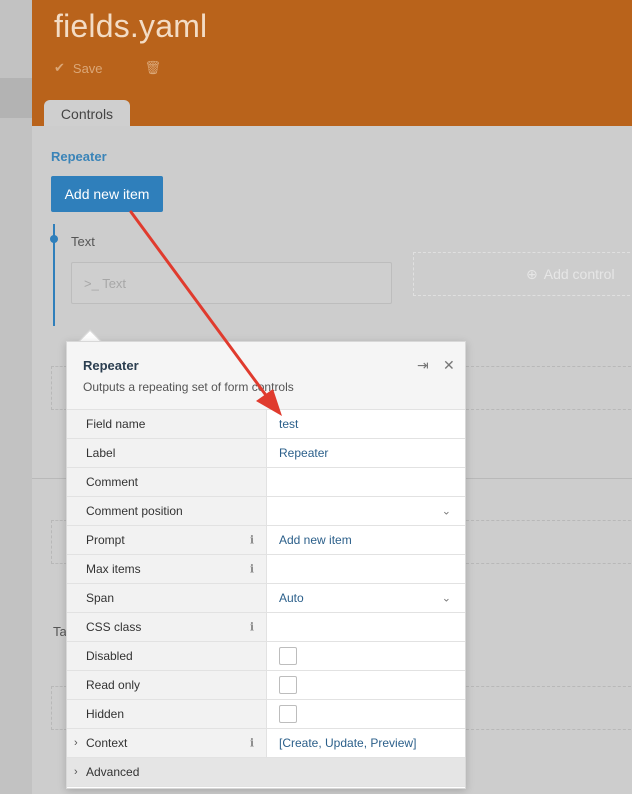  What do you see at coordinates (167, 453) in the screenshot?
I see `property-label: Label` at bounding box center [167, 453].